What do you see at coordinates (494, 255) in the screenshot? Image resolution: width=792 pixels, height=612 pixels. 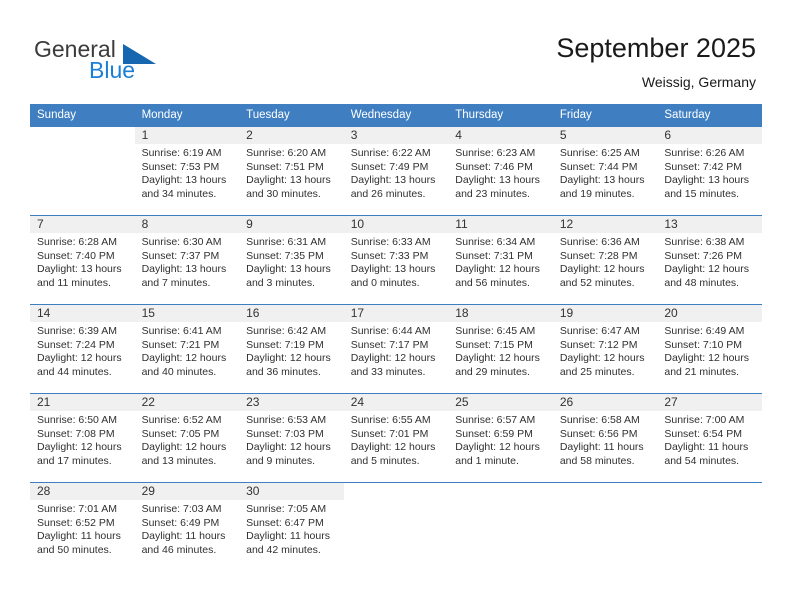 I see `sunset-text: Sunset: 7:31 PM` at bounding box center [494, 255].